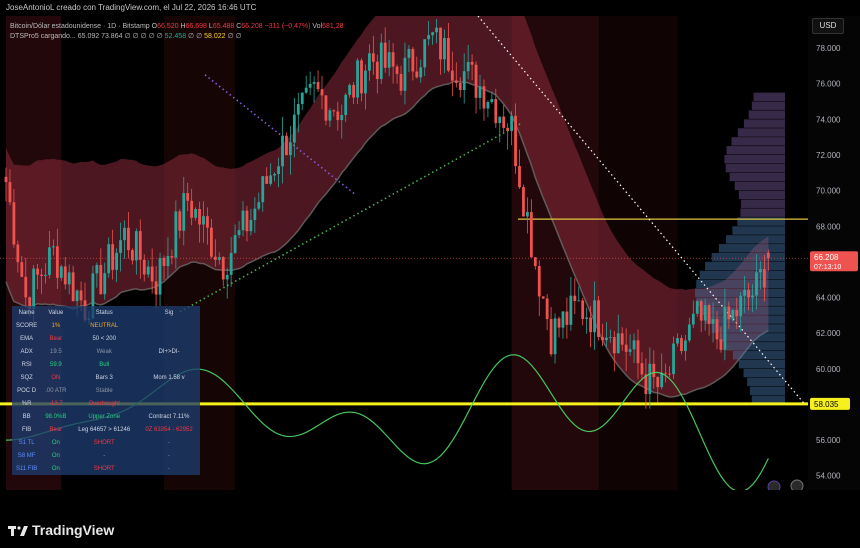  Describe the element at coordinates (26, 351) in the screenshot. I see `table-cell: ADX` at that location.